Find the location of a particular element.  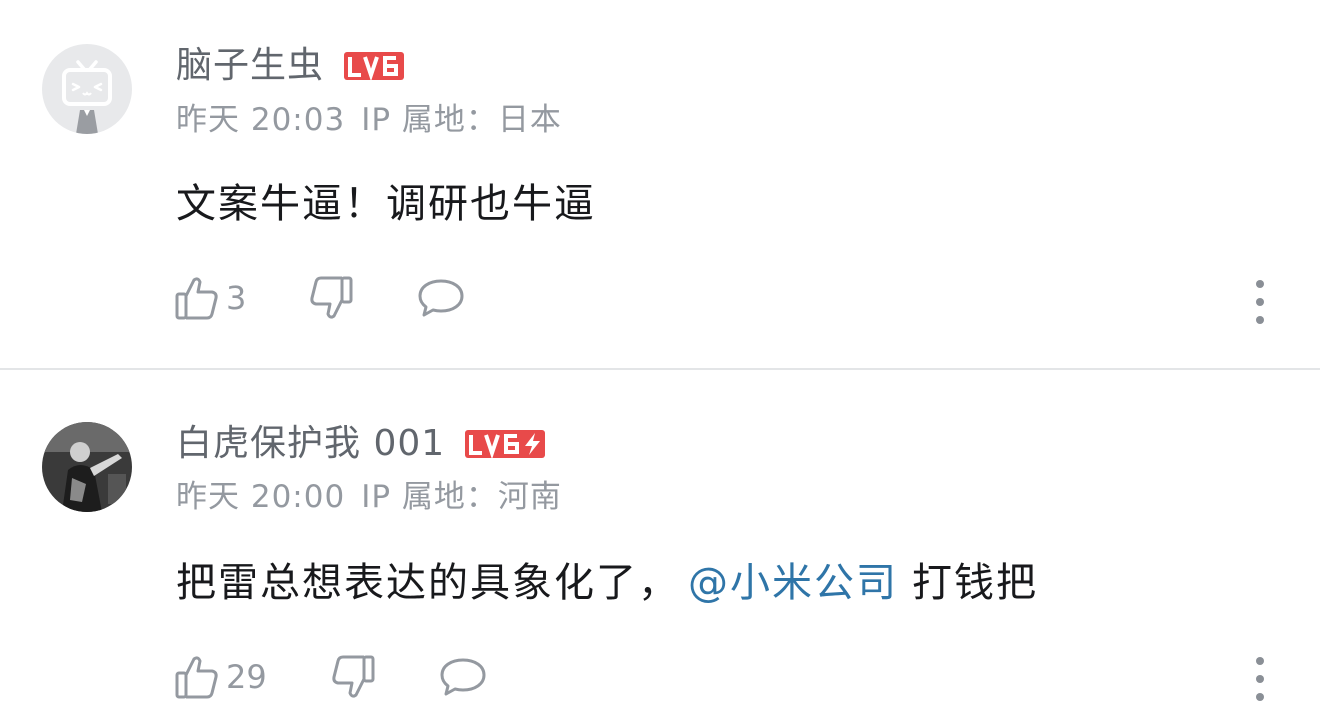

comment-actions: 29 is located at coordinates (331, 677).